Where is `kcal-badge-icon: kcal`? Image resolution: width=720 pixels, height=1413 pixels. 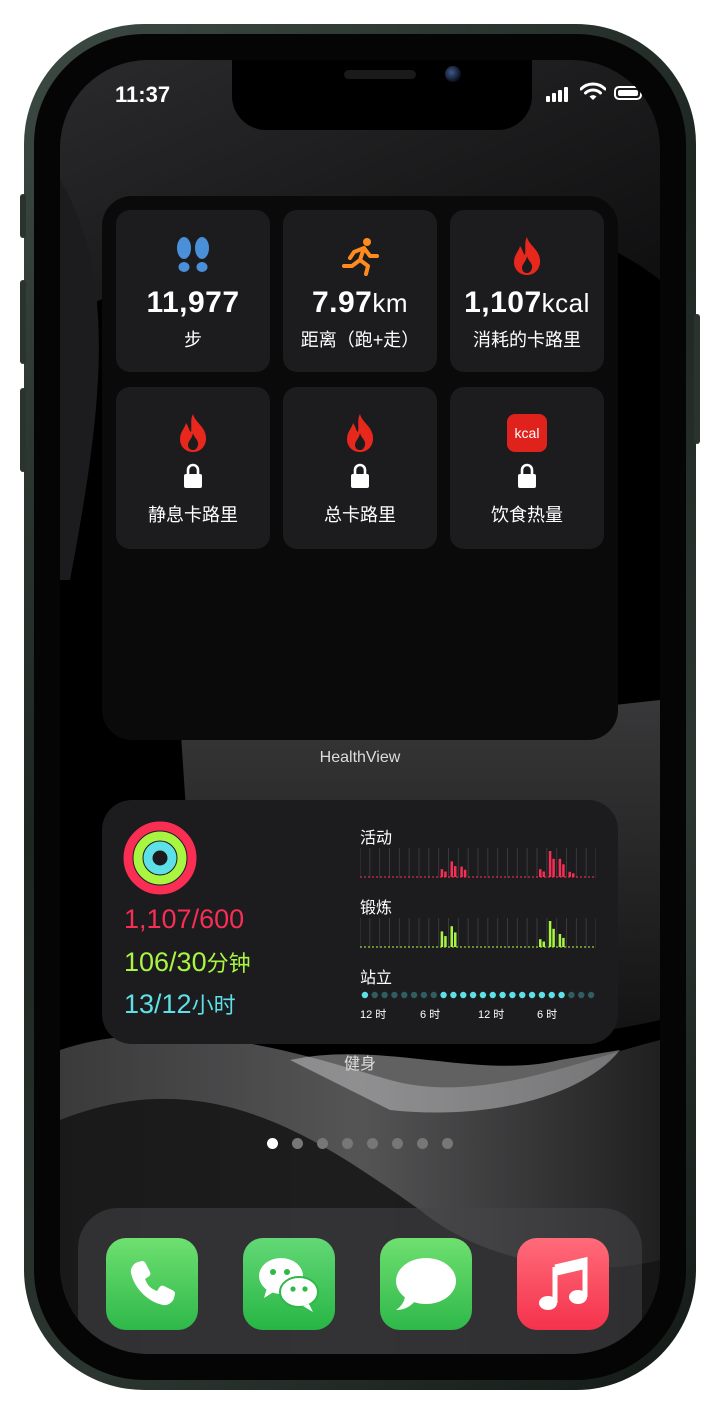
kcal-badge-icon: kcal is located at coordinates (527, 433).